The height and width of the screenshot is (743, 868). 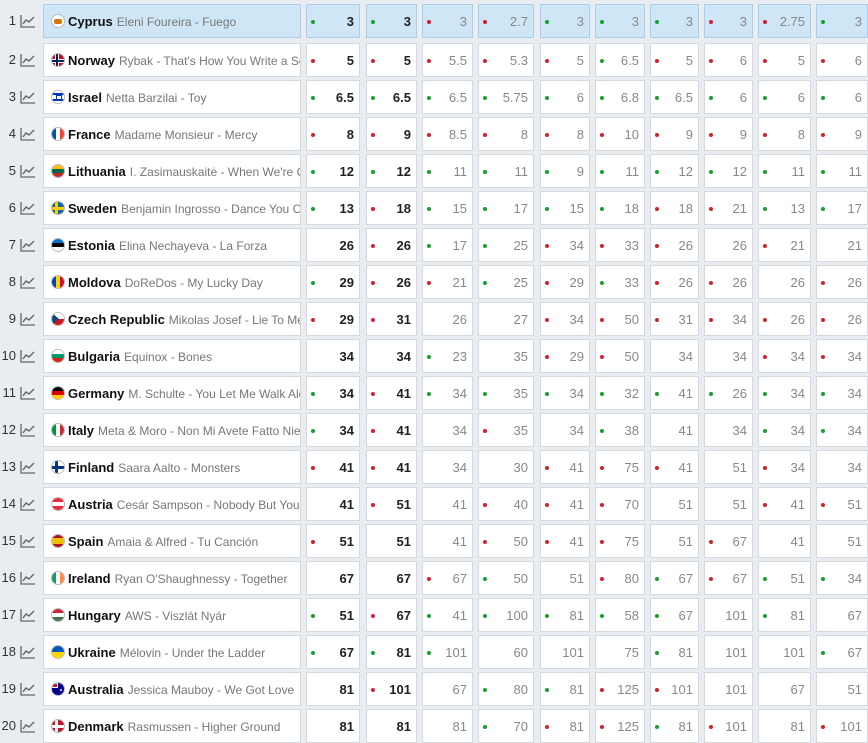 I want to click on entry-cell: Moldova DoReDos - My Lucky Day, so click(x=172, y=282).